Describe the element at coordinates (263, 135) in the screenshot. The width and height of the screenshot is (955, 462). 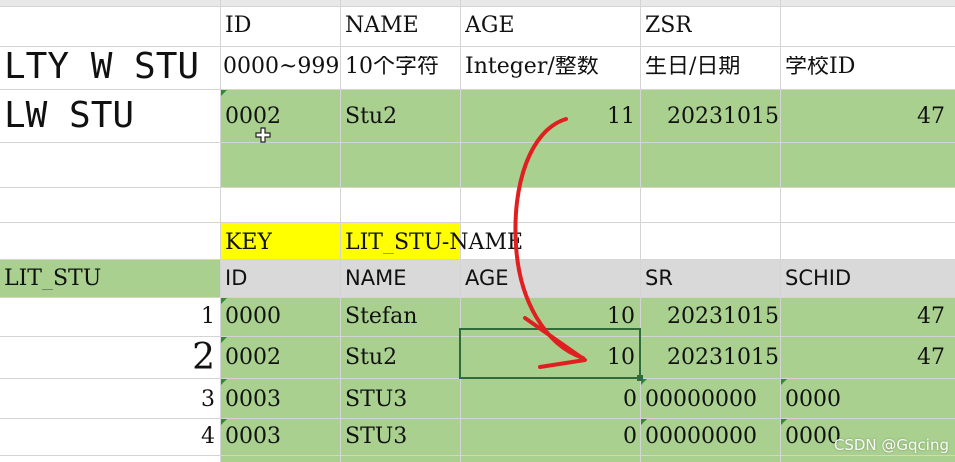
I see `cell-cursor-icon` at that location.